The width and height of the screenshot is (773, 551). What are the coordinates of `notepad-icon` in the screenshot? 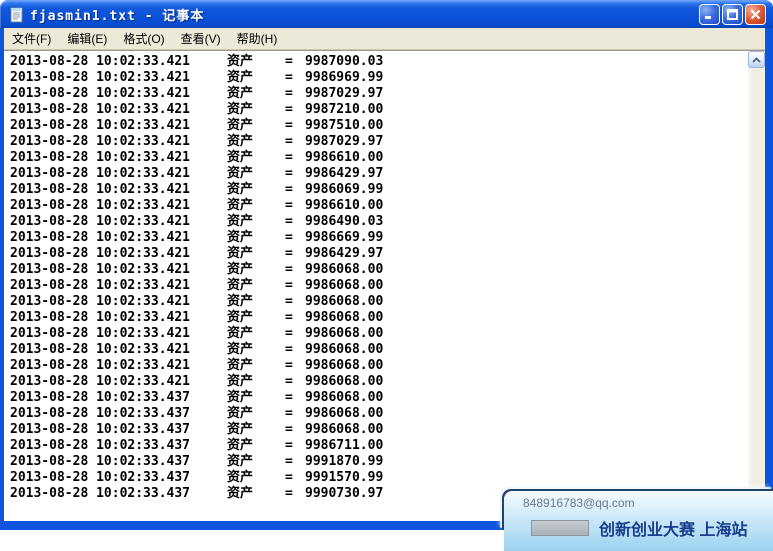 It's located at (16, 14).